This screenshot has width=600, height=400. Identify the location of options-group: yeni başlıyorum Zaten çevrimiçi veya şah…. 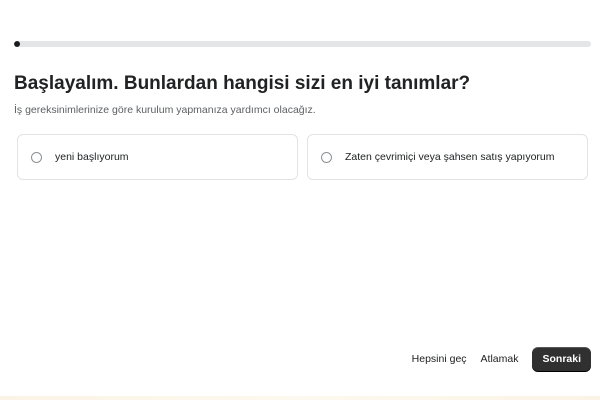
(302, 157).